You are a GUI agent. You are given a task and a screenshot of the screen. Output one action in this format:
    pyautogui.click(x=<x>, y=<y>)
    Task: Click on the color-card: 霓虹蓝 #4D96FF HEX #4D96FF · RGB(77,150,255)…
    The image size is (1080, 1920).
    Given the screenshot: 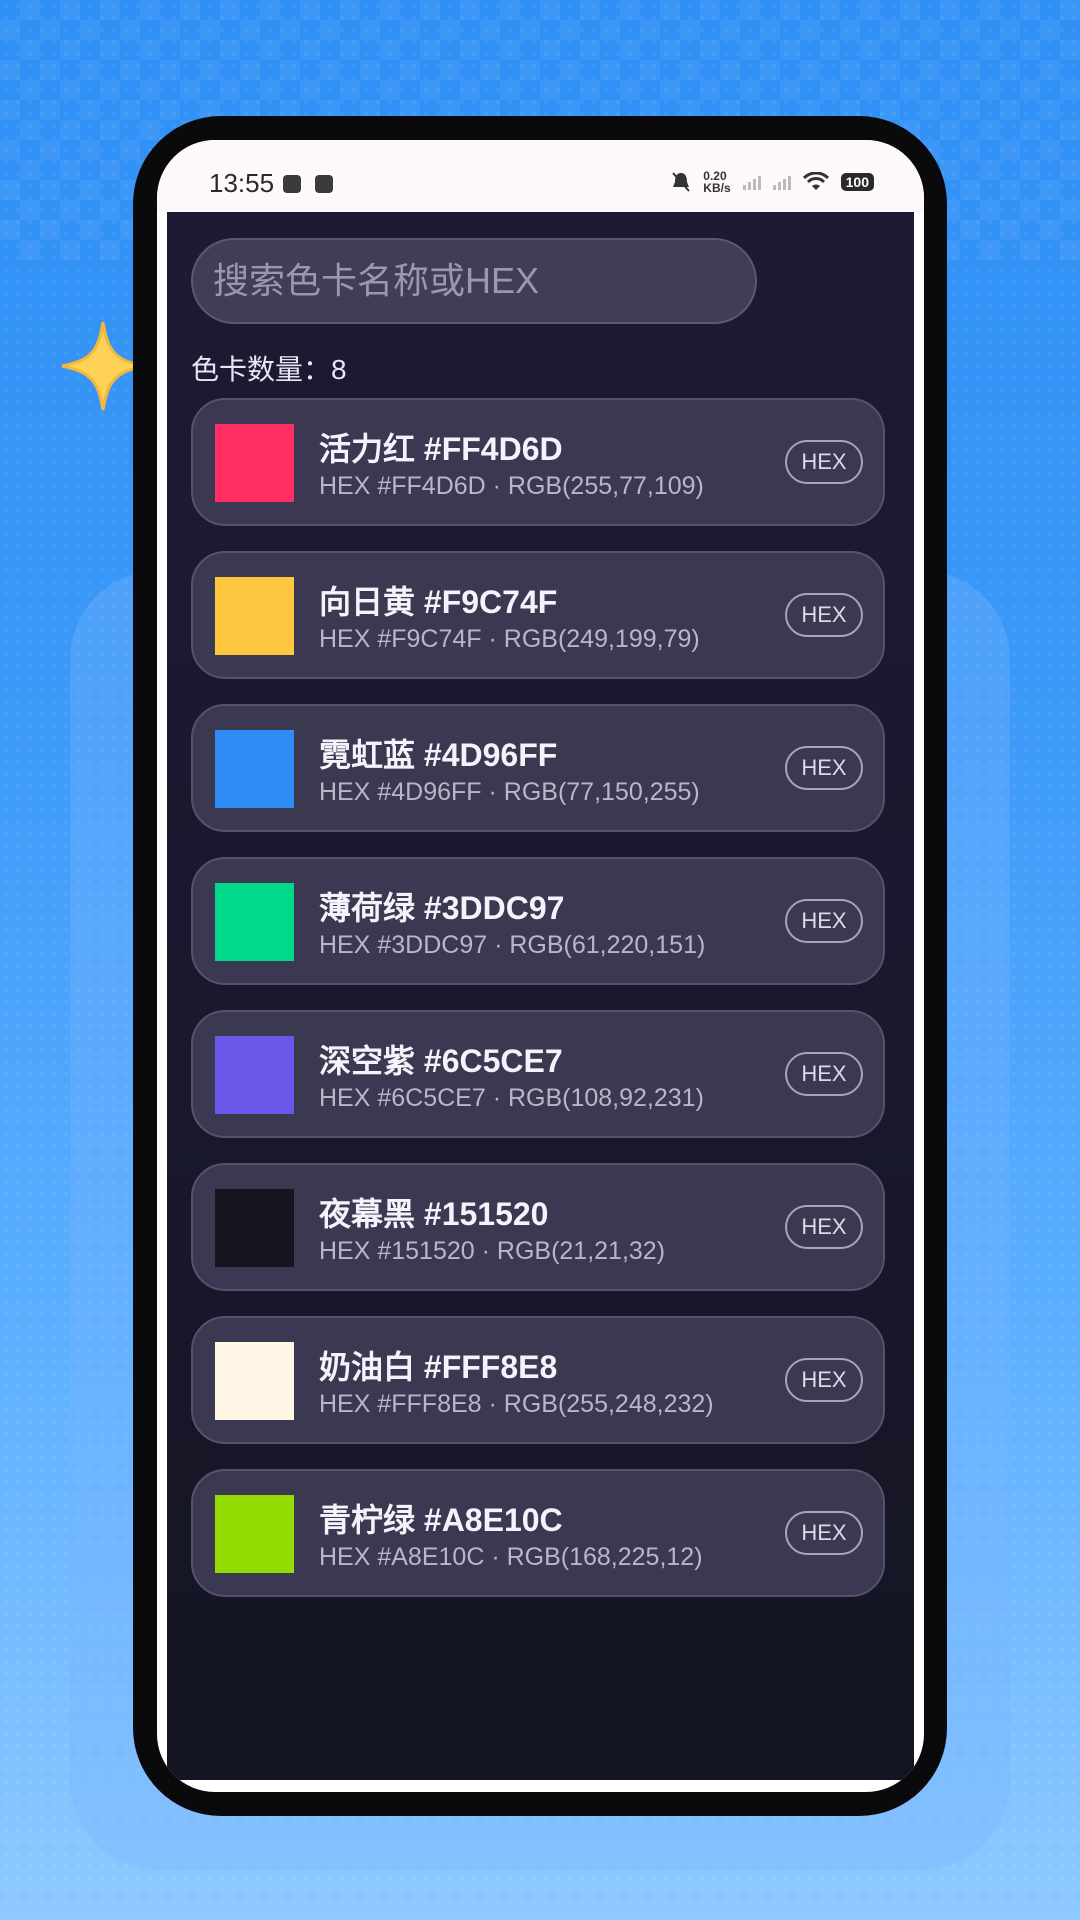 What is the action you would take?
    pyautogui.click(x=538, y=768)
    